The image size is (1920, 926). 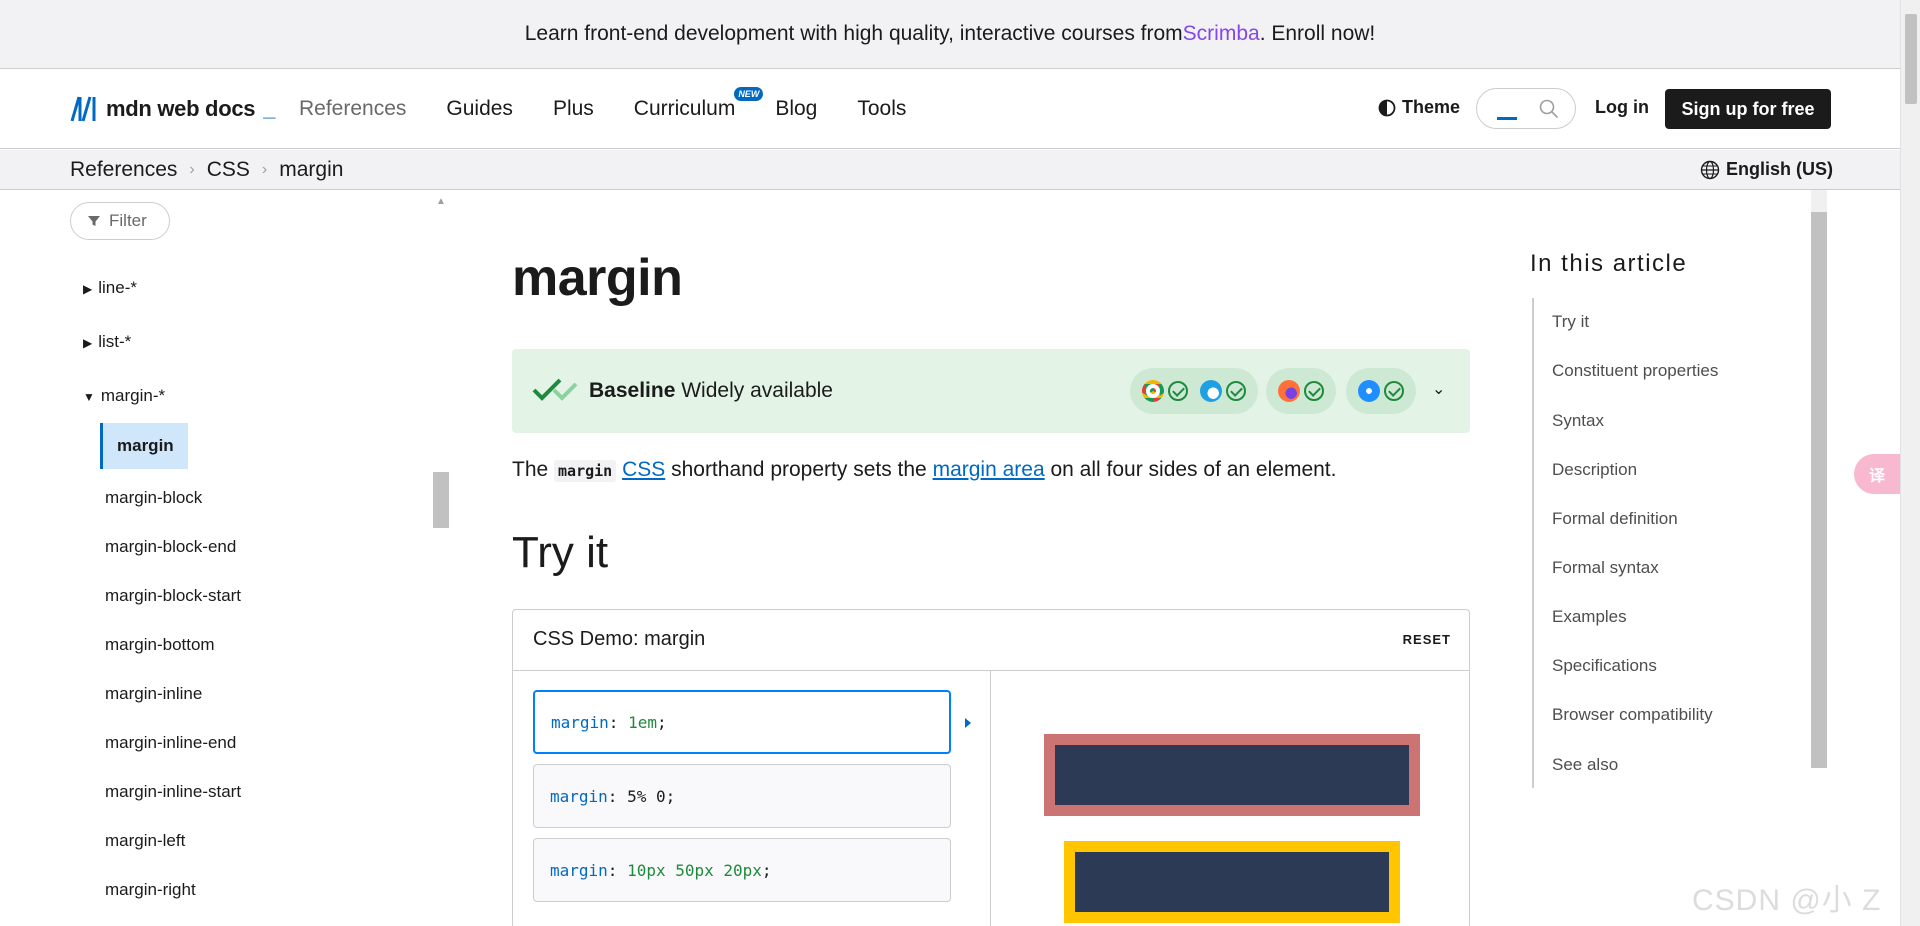 What do you see at coordinates (1232, 882) in the screenshot?
I see `demo-output-margin-box` at bounding box center [1232, 882].